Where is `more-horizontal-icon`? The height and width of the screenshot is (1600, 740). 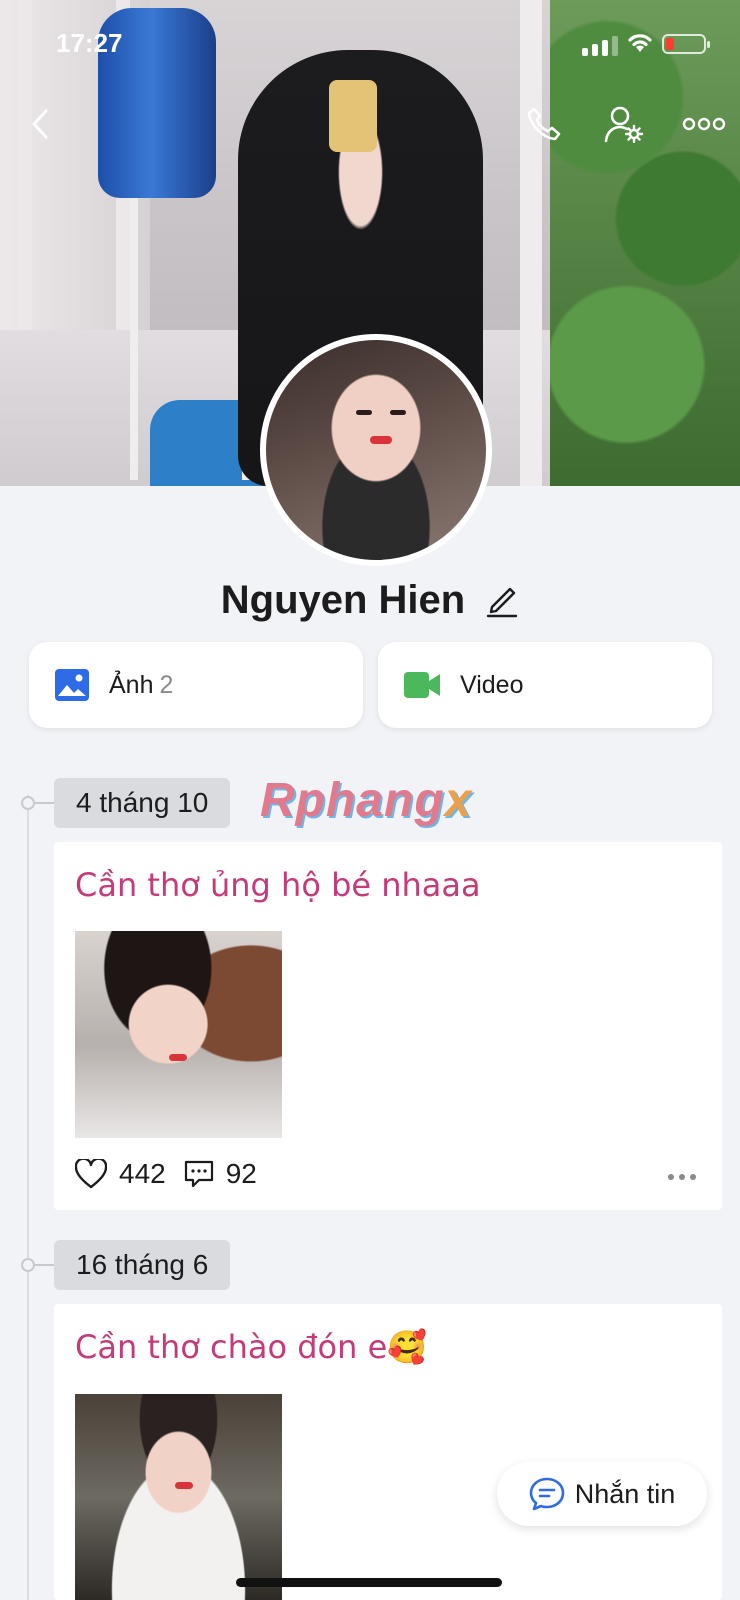 more-horizontal-icon is located at coordinates (704, 124).